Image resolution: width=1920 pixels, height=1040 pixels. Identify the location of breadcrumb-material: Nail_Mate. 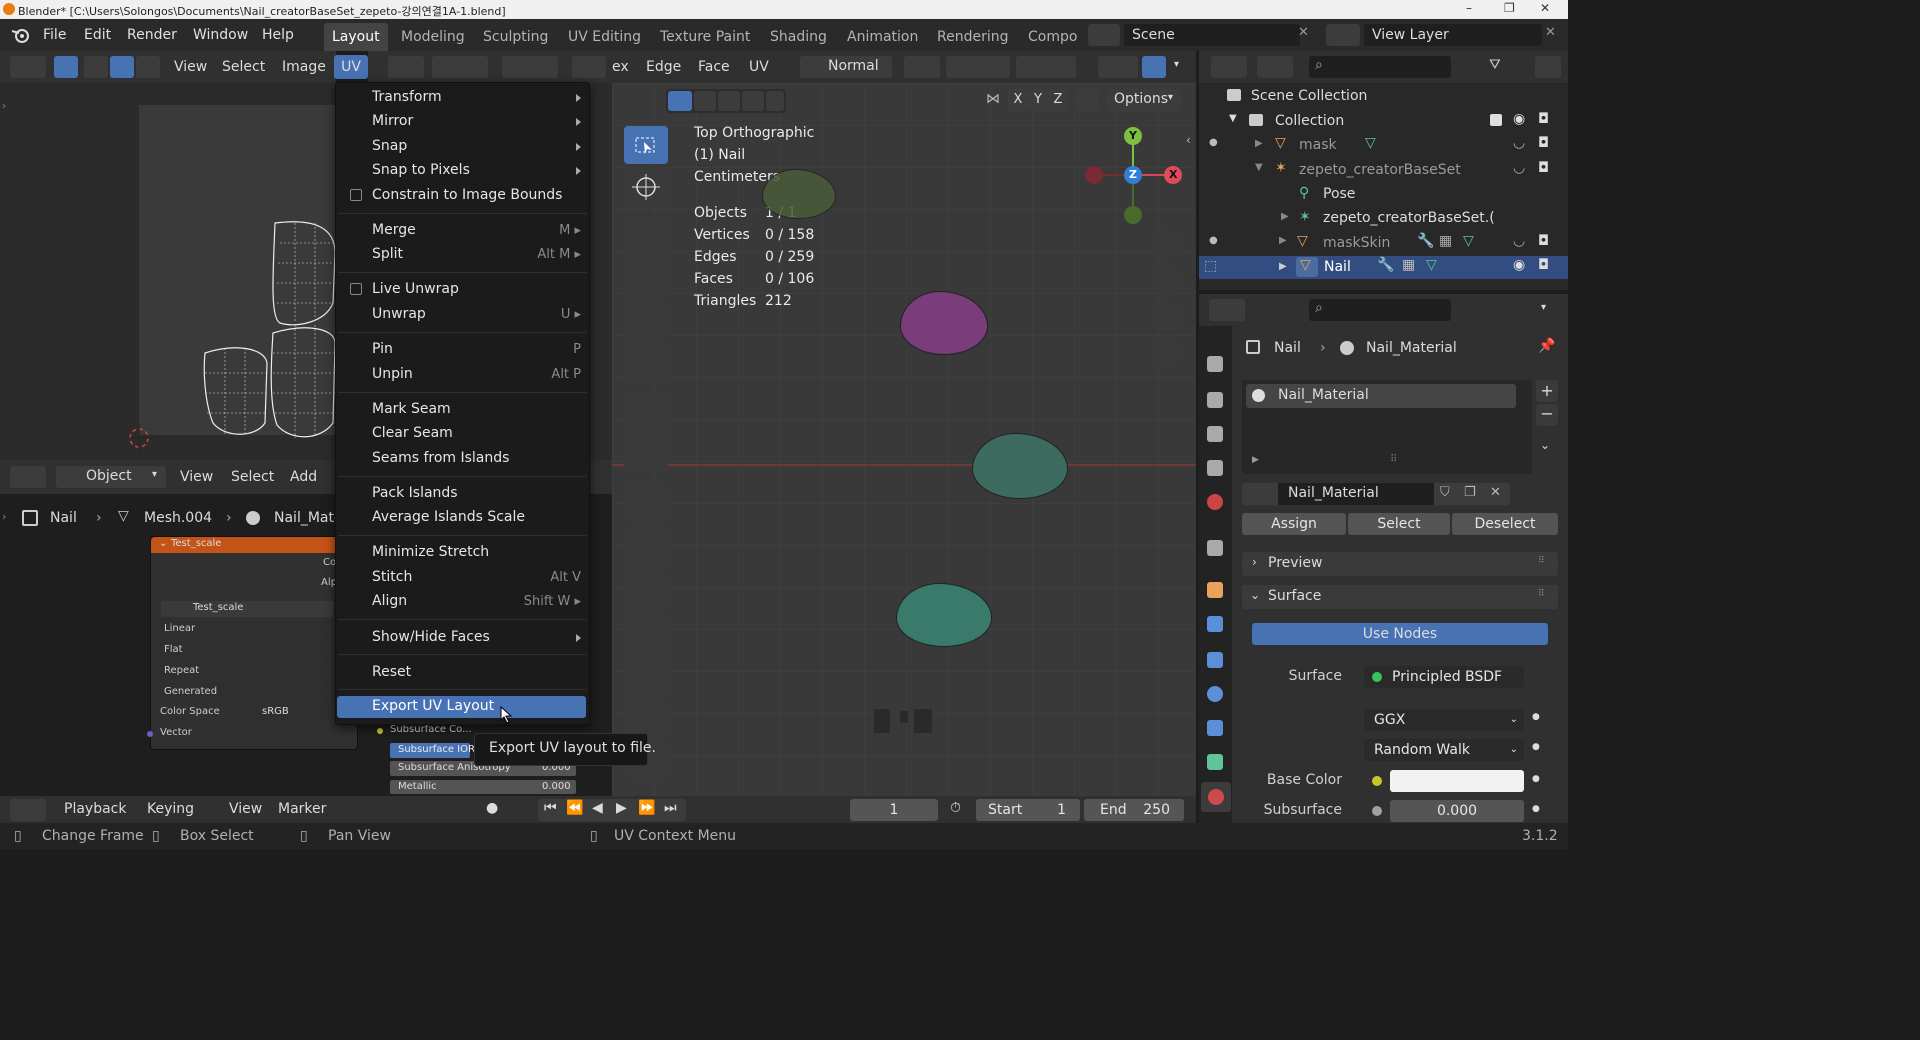
(308, 518).